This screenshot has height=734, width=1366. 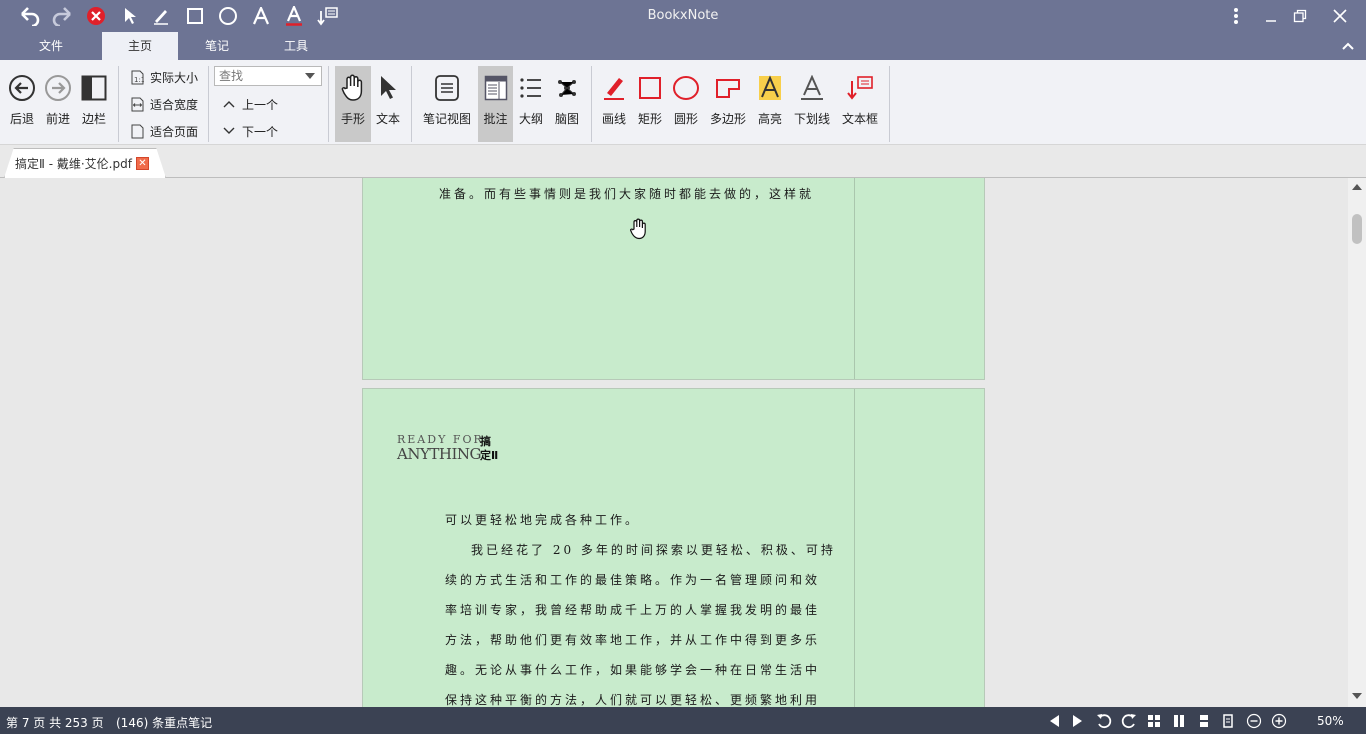 What do you see at coordinates (353, 88) in the screenshot?
I see `hand-icon` at bounding box center [353, 88].